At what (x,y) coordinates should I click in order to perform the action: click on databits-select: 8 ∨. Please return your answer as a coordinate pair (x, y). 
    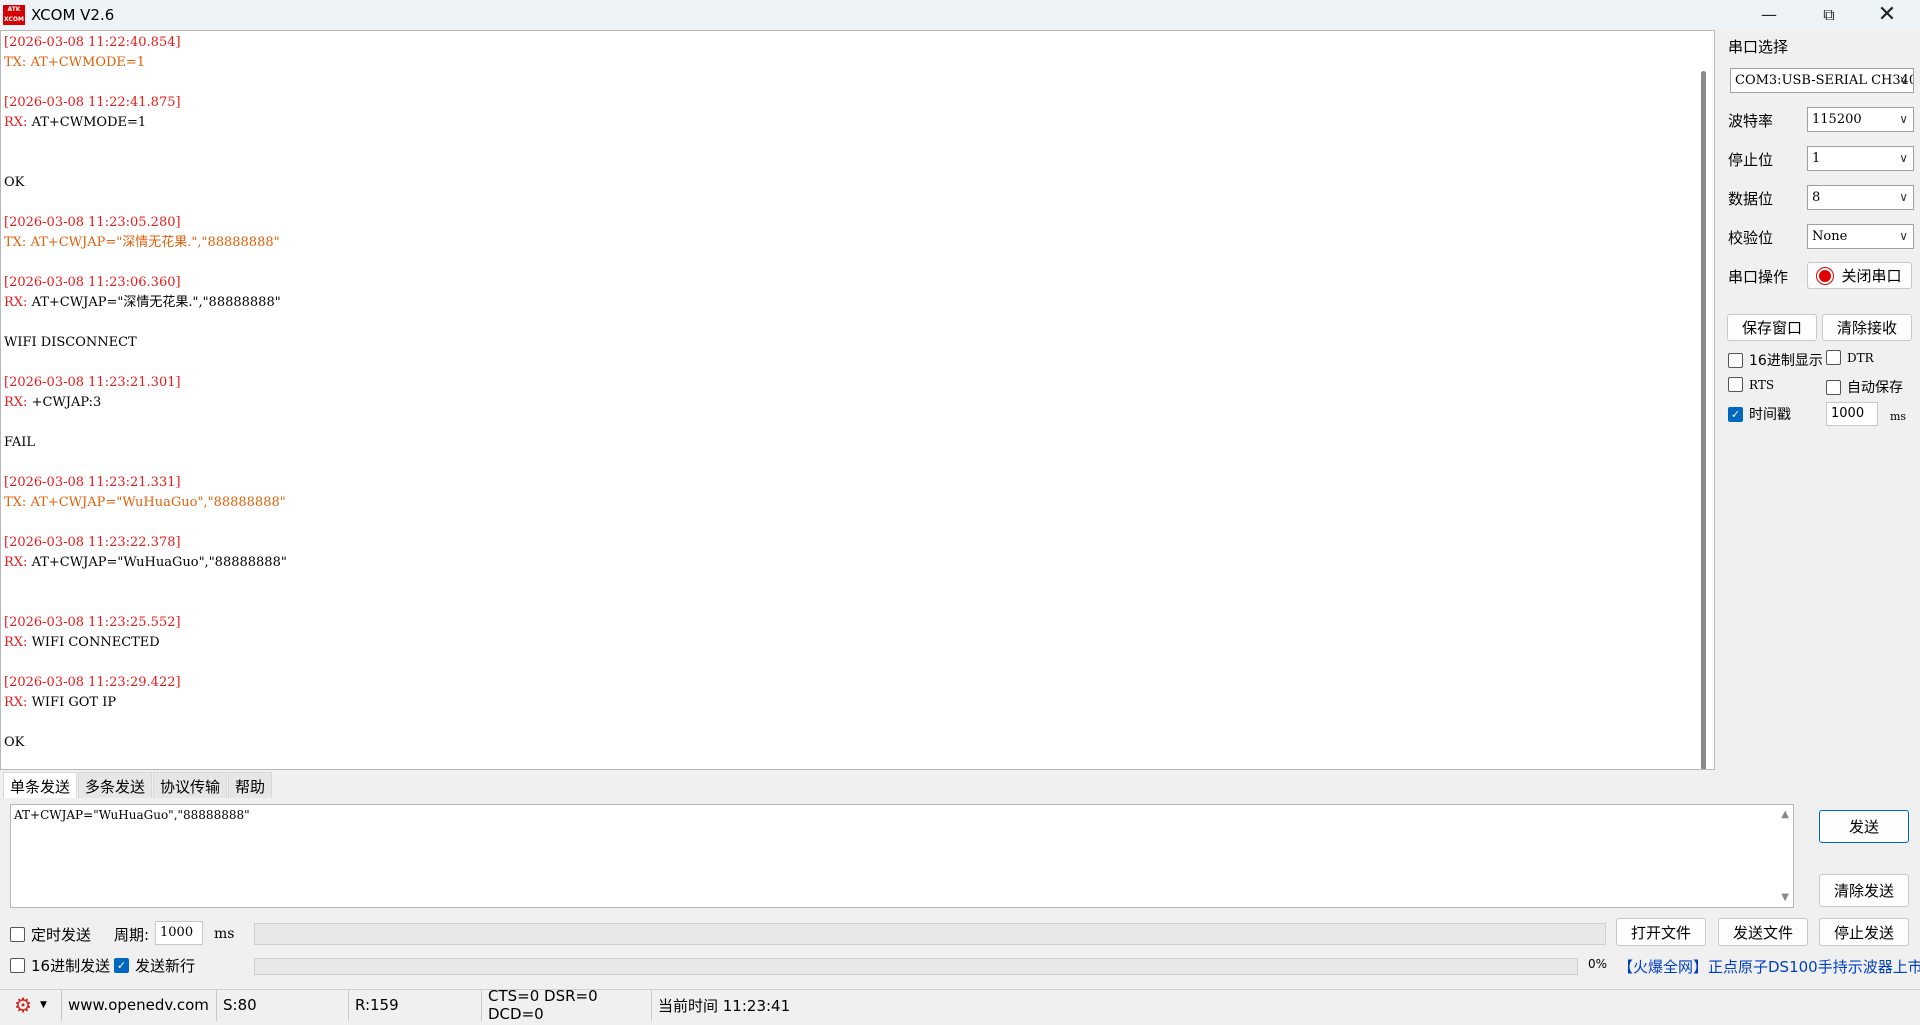
    Looking at the image, I should click on (1860, 197).